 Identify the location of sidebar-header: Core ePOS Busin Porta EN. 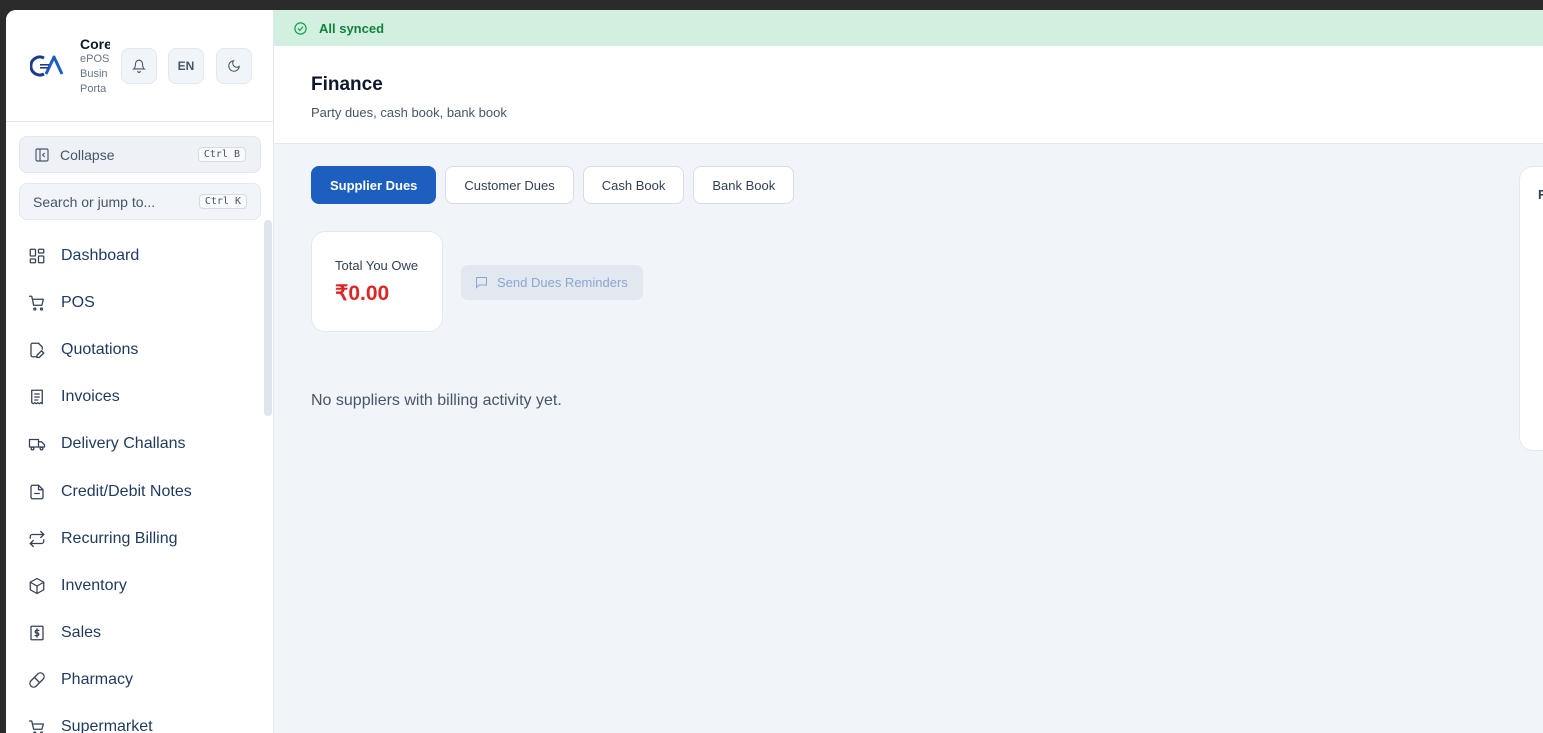
(140, 66).